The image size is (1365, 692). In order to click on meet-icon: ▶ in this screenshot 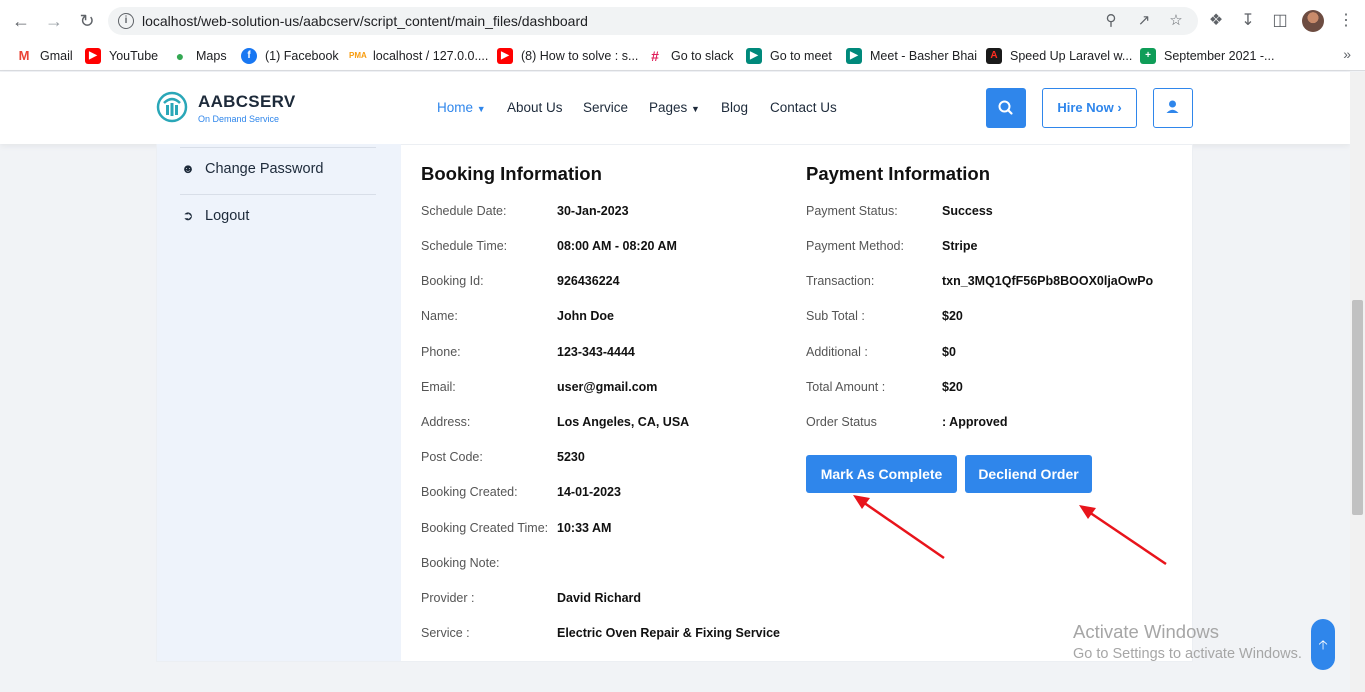, I will do `click(854, 56)`.